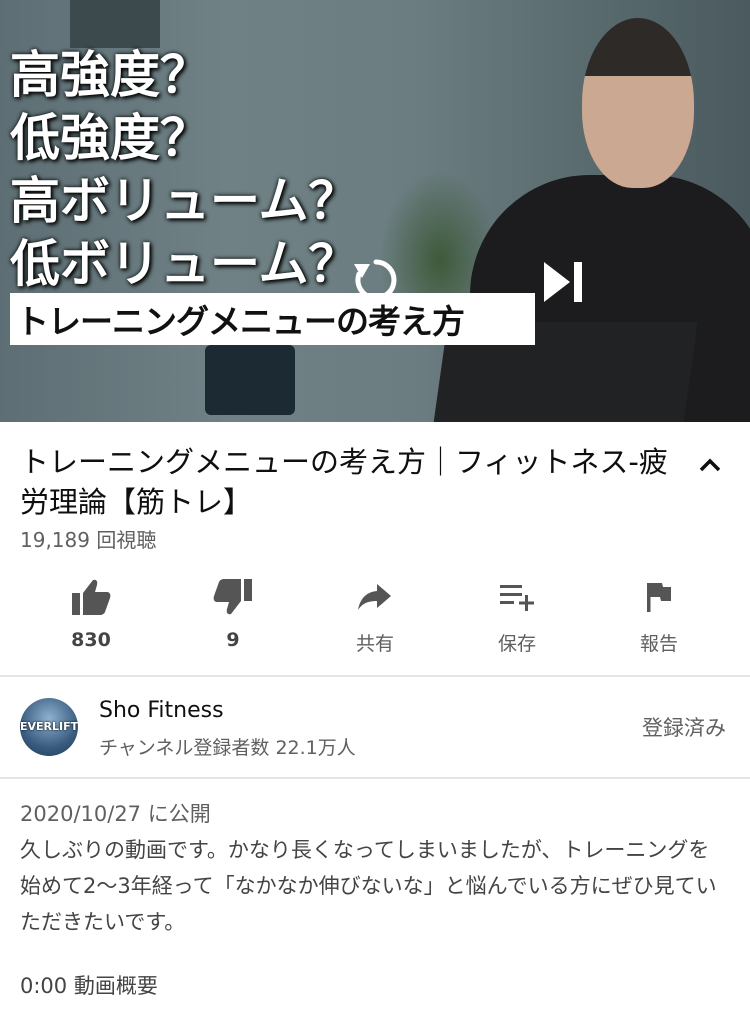 The width and height of the screenshot is (750, 1016). I want to click on skip-next-icon, so click(564, 282).